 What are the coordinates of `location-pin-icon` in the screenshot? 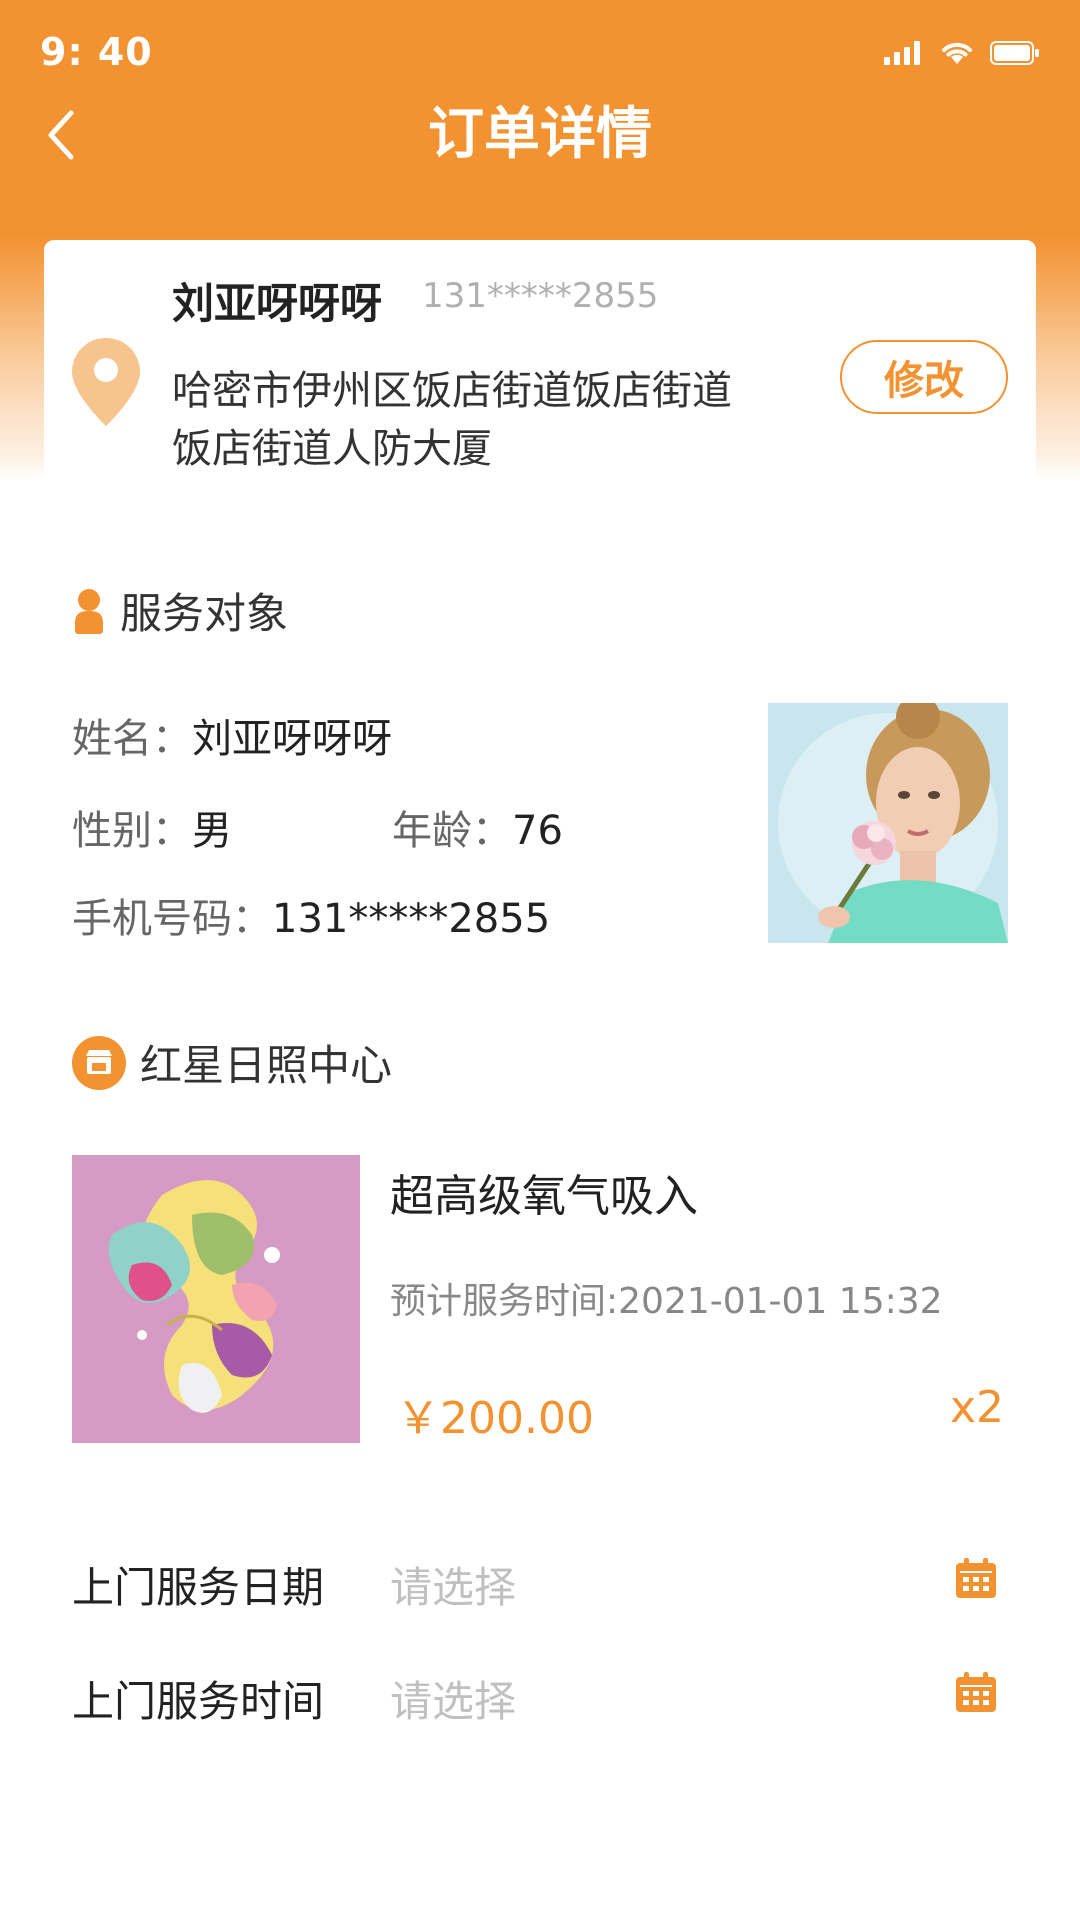 It's located at (106, 382).